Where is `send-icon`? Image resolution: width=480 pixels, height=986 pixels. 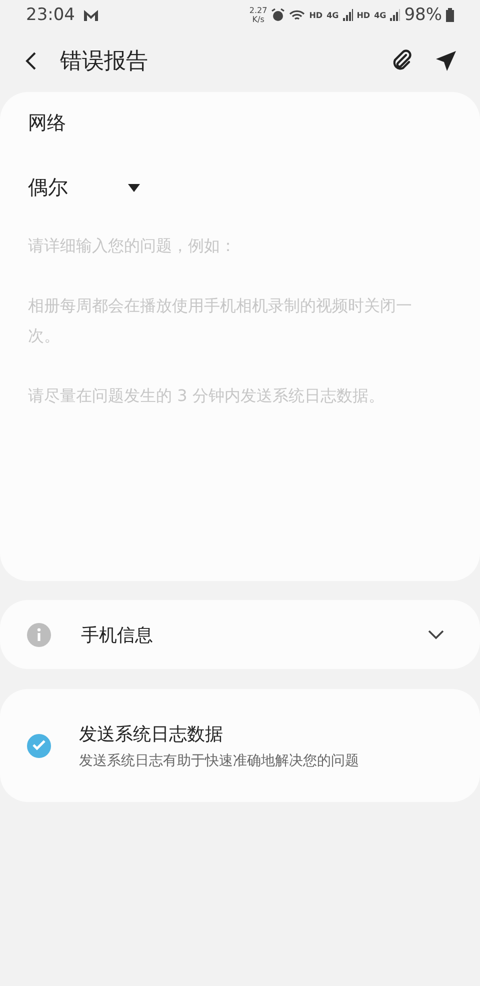
send-icon is located at coordinates (446, 61).